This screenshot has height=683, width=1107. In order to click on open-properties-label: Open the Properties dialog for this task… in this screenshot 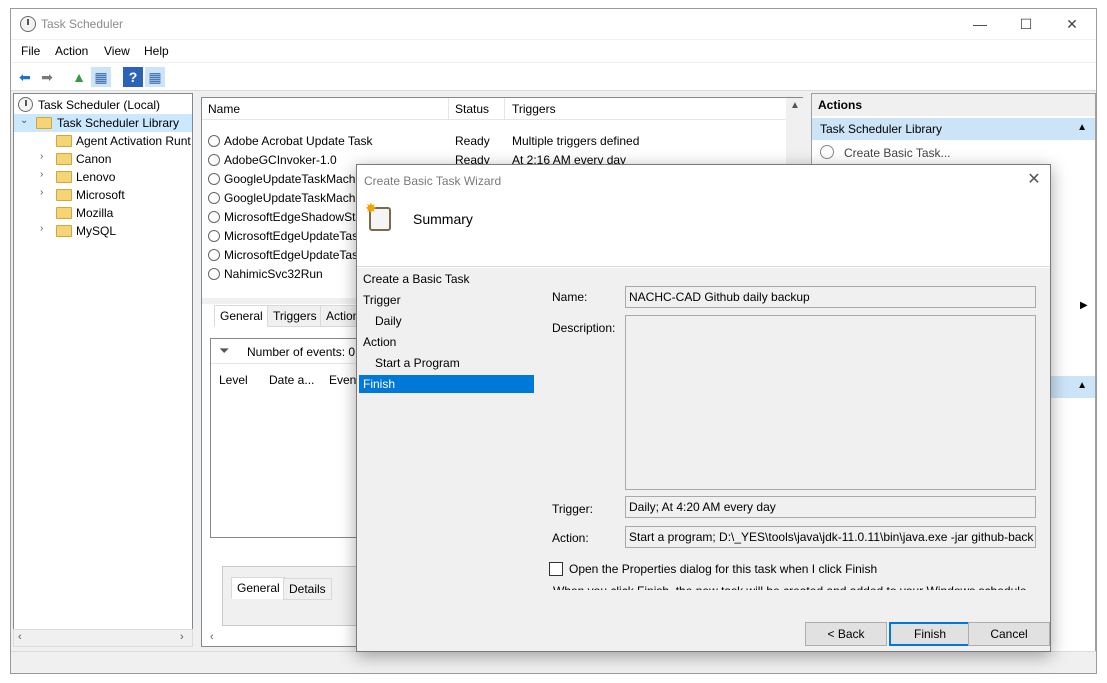, I will do `click(723, 569)`.